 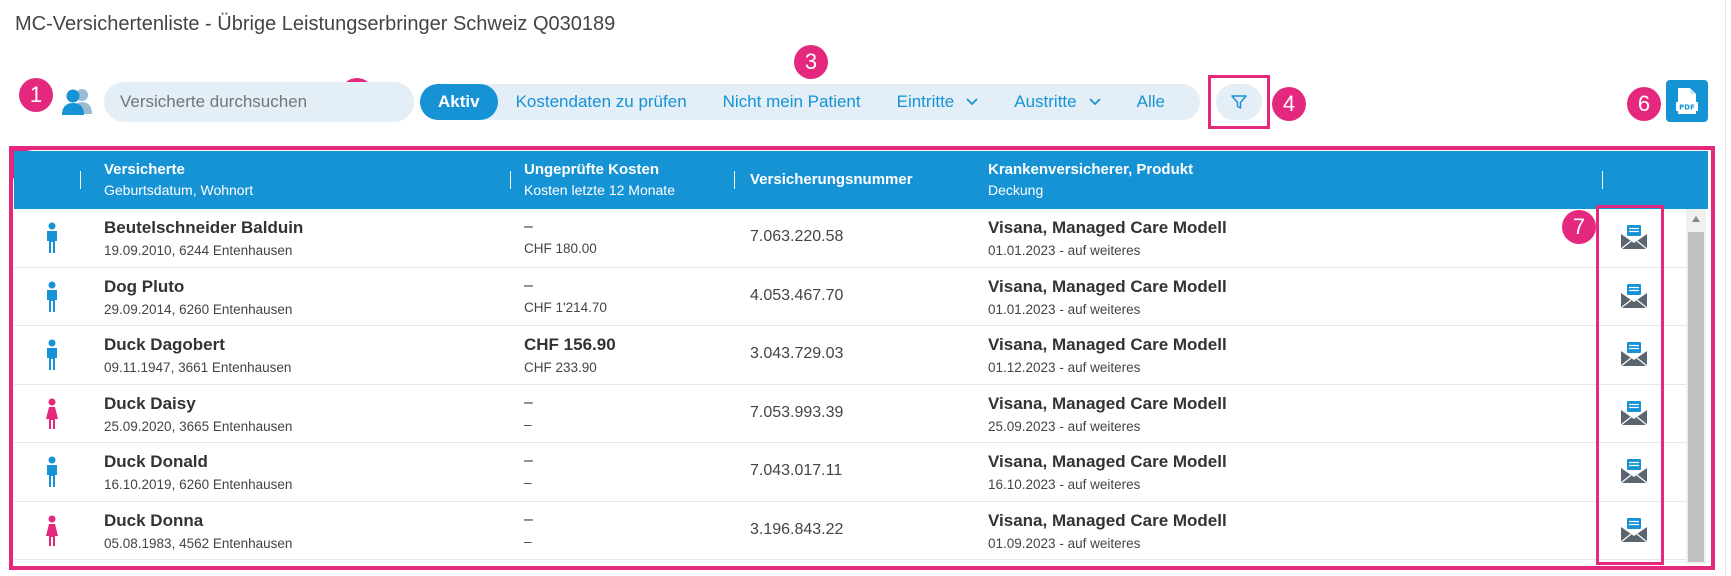 I want to click on window-edge, so click(x=1728, y=288).